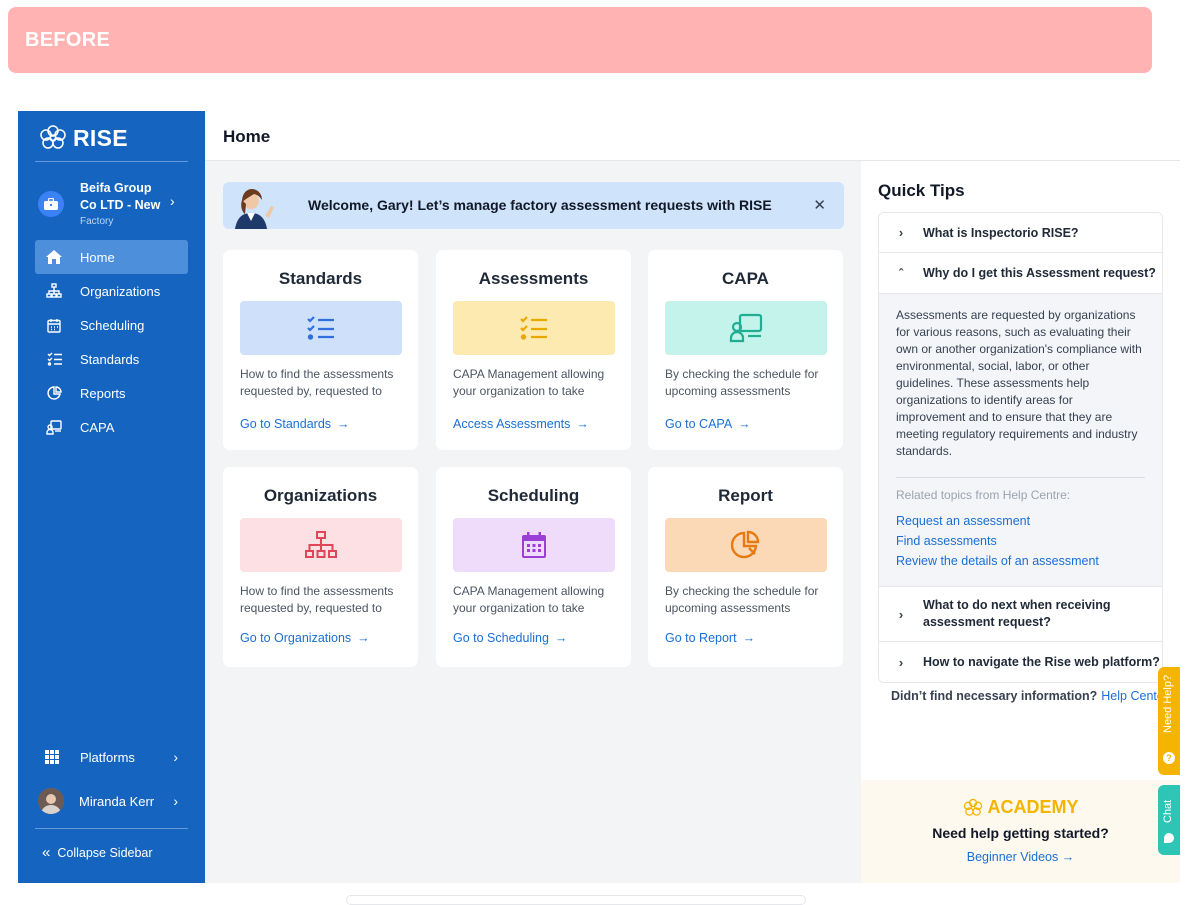 Image resolution: width=1193 pixels, height=905 pixels. Describe the element at coordinates (710, 638) in the screenshot. I see `card-link-report: Go to Report →` at that location.